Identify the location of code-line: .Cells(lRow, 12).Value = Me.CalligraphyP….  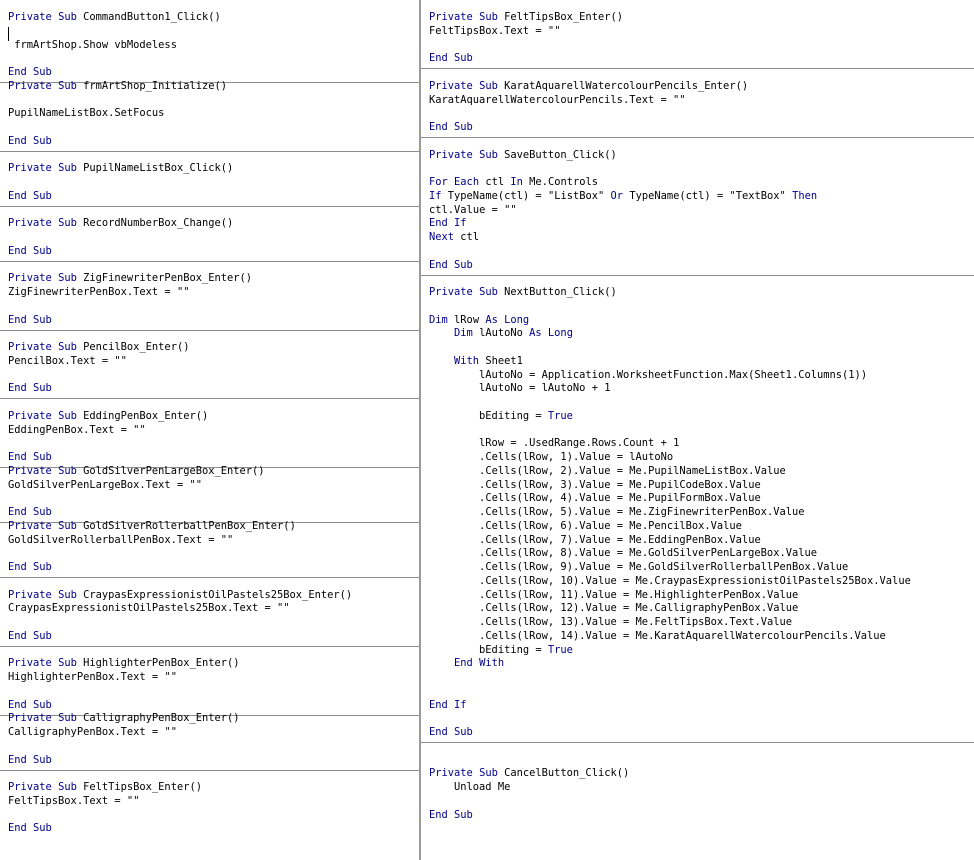
(639, 608).